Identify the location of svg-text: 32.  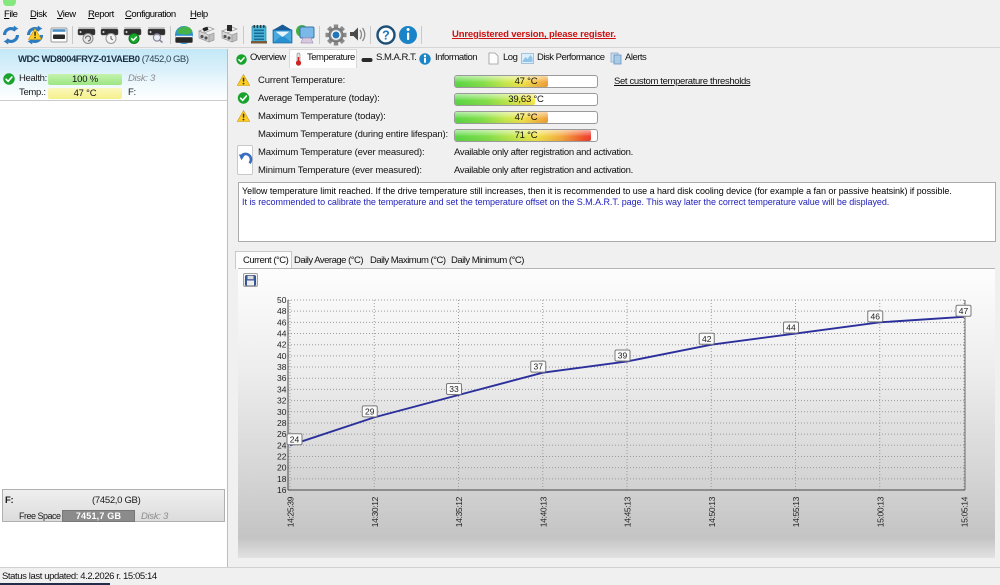
(282, 401).